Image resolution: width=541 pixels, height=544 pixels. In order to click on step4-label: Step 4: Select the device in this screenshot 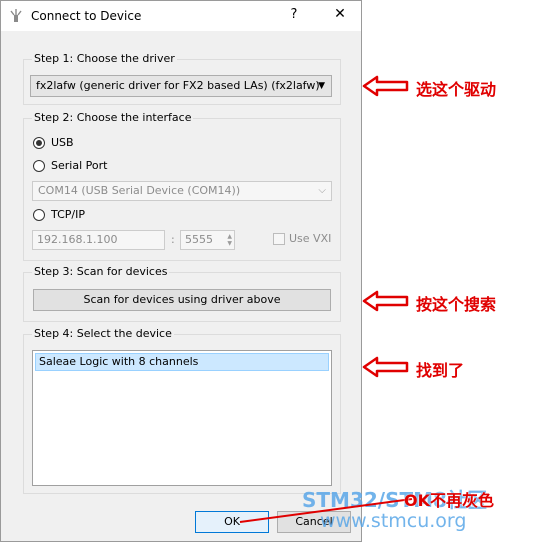, I will do `click(103, 333)`.